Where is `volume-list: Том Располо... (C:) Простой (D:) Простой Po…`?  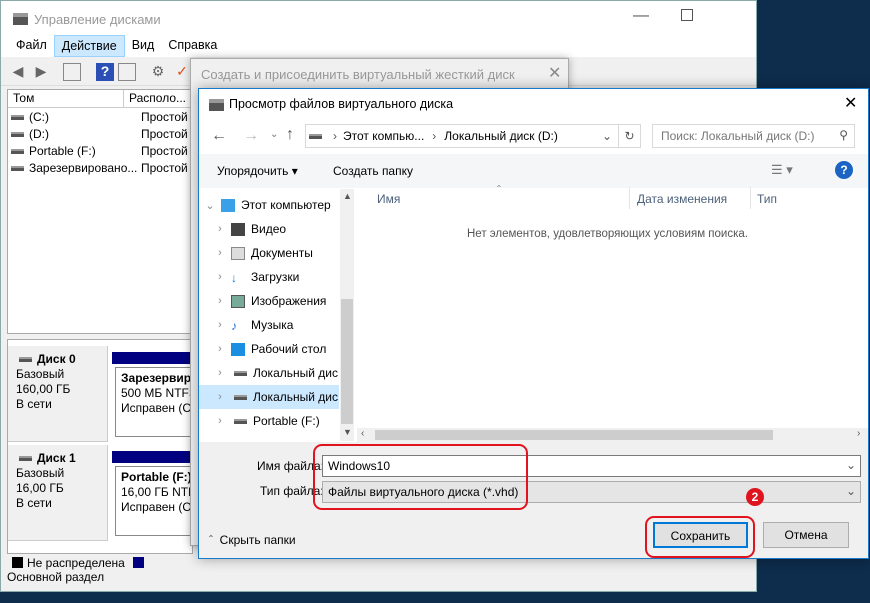 volume-list: Том Располо... (C:) Простой (D:) Простой Po… is located at coordinates (100, 211).